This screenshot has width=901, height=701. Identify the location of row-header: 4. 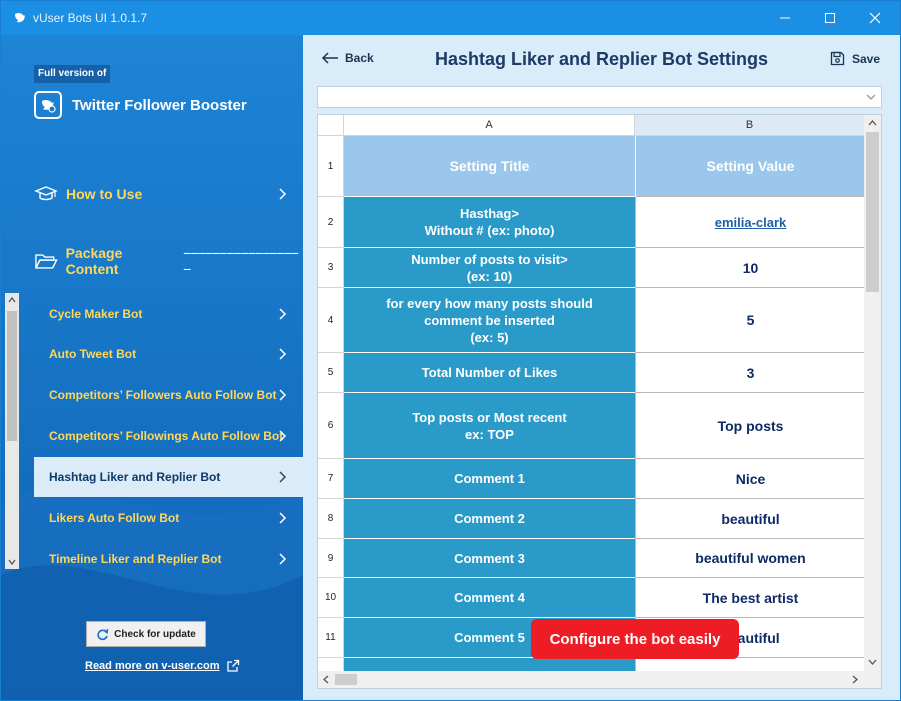
(331, 320).